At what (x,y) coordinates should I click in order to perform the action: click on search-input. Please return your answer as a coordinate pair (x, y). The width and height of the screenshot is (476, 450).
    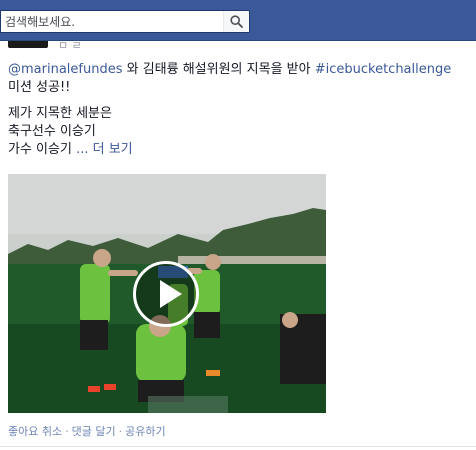
    Looking at the image, I should click on (112, 21).